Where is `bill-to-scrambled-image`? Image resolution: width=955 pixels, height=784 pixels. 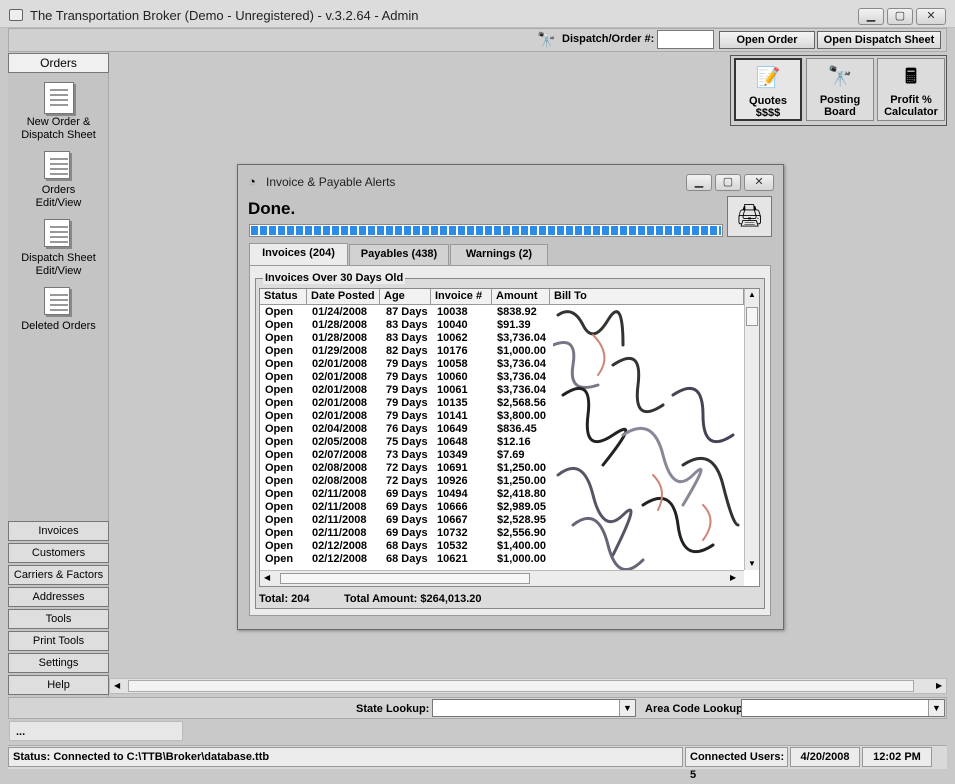
bill-to-scrambled-image is located at coordinates (646, 440).